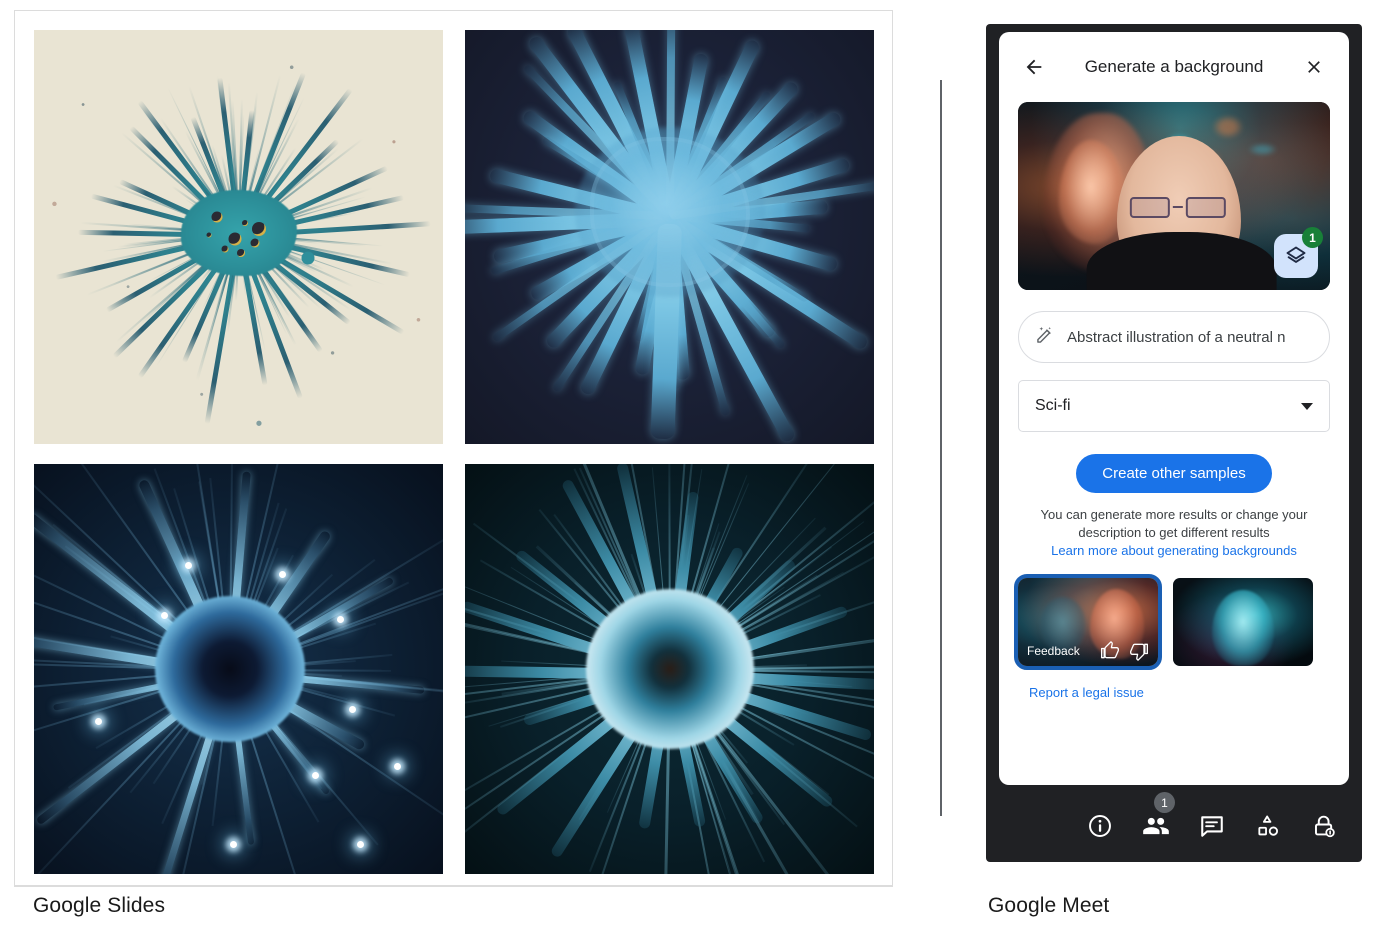 The height and width of the screenshot is (931, 1400). What do you see at coordinates (1174, 550) in the screenshot?
I see `learn-more-link: Learn more about generating backgrounds` at bounding box center [1174, 550].